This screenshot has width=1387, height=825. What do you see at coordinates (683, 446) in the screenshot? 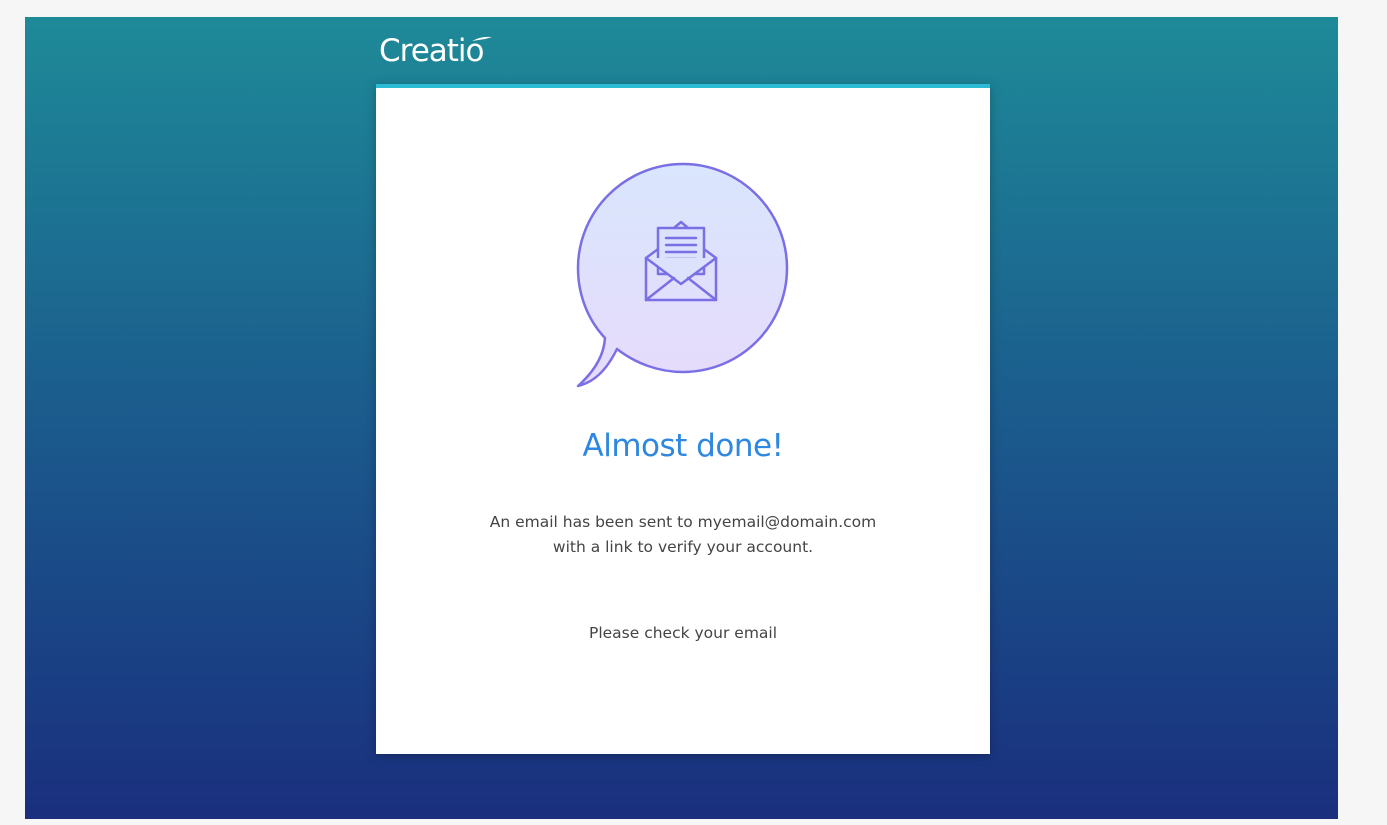
I see `page-title: Almost done!` at bounding box center [683, 446].